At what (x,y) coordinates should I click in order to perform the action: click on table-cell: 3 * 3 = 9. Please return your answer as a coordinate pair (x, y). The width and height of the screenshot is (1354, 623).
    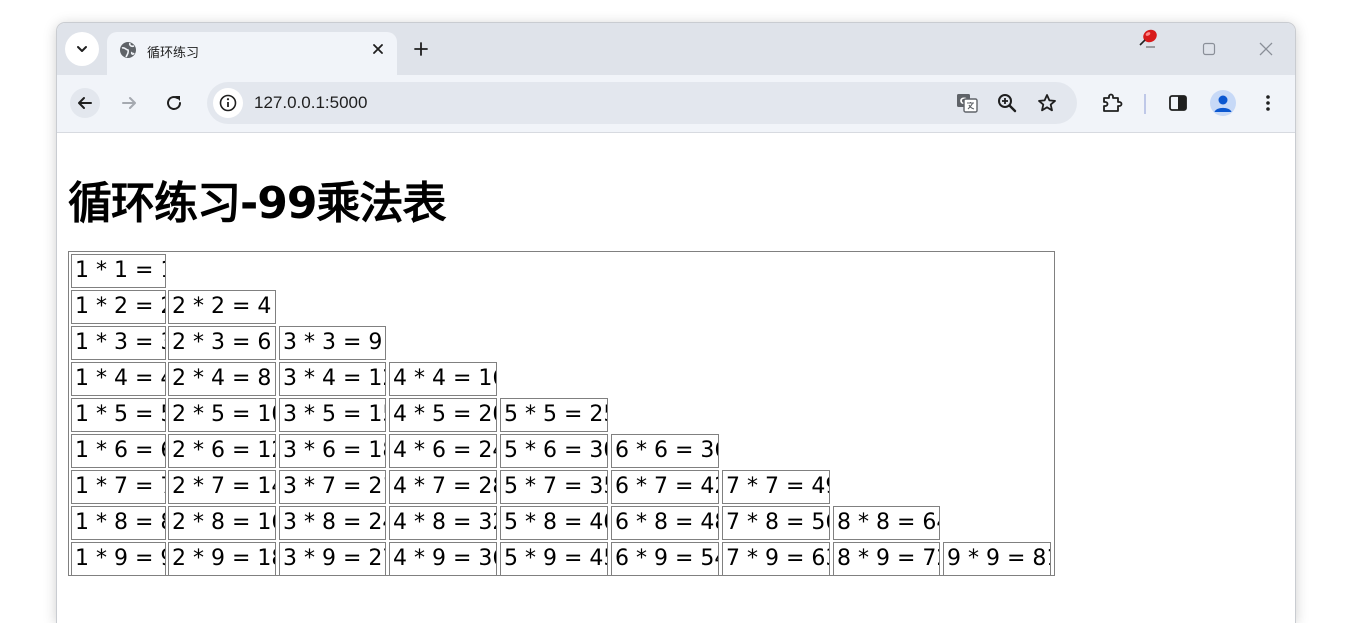
    Looking at the image, I should click on (332, 343).